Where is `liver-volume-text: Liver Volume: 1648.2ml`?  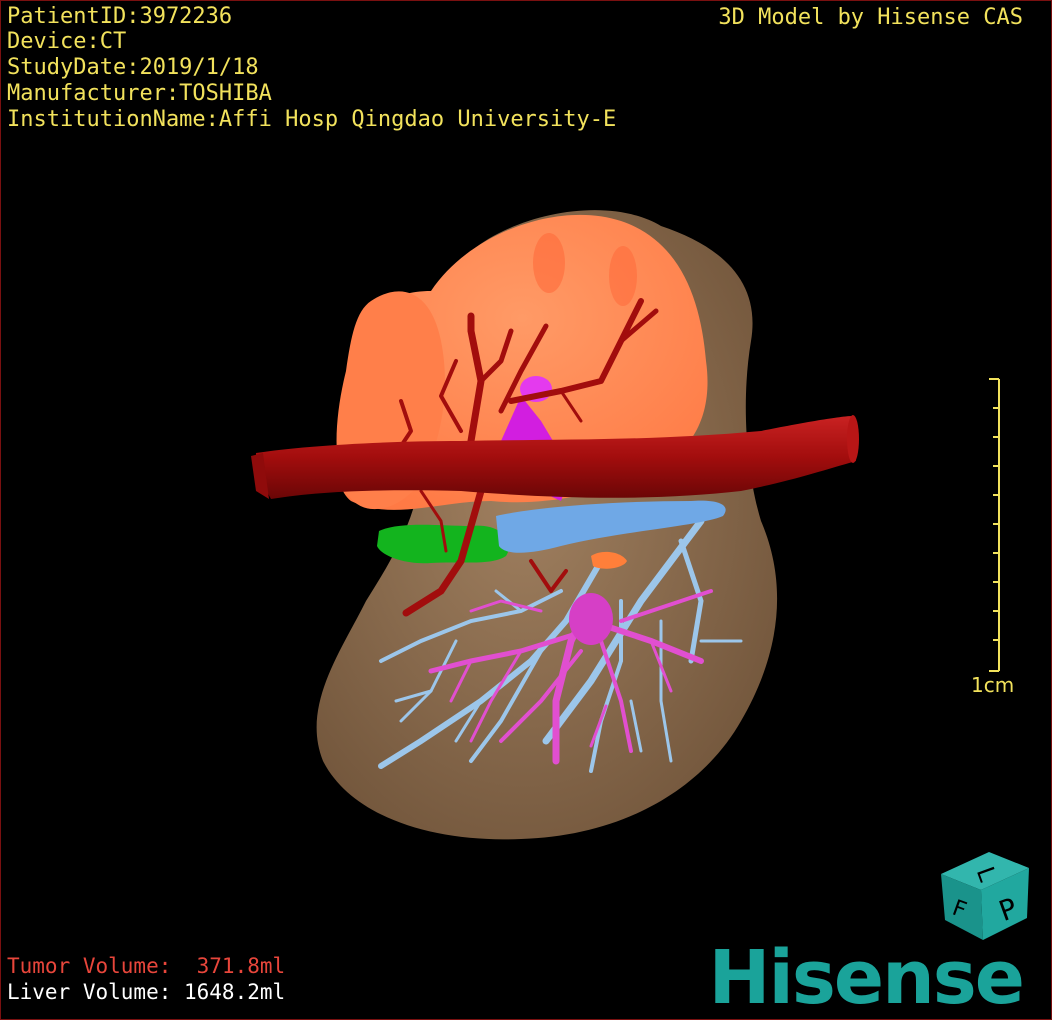 liver-volume-text: Liver Volume: 1648.2ml is located at coordinates (146, 992).